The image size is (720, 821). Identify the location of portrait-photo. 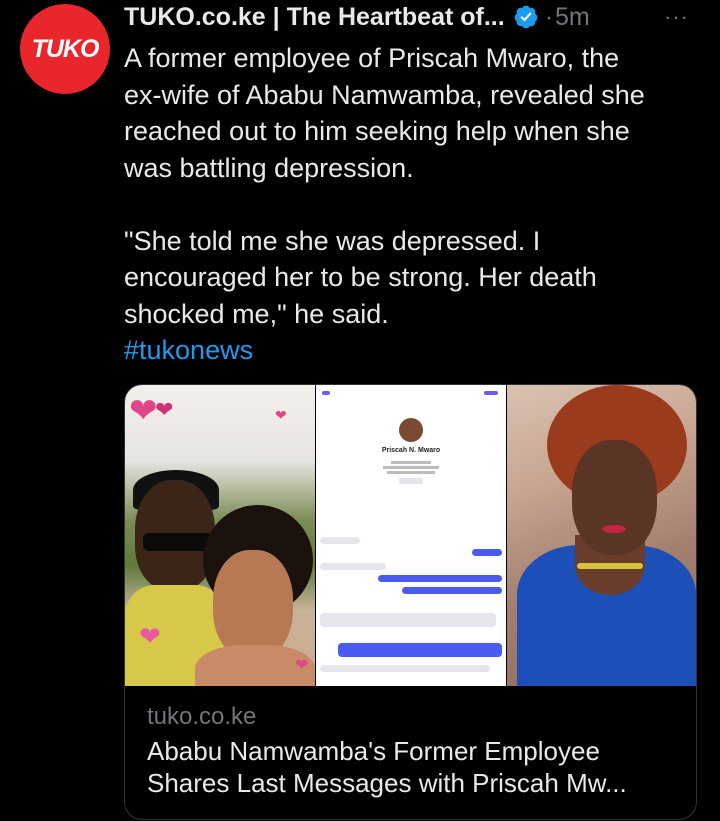
(601, 535).